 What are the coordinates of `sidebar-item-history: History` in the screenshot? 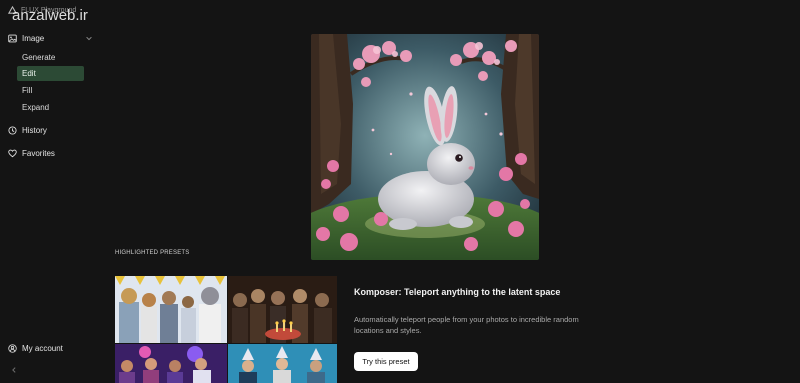 It's located at (27, 130).